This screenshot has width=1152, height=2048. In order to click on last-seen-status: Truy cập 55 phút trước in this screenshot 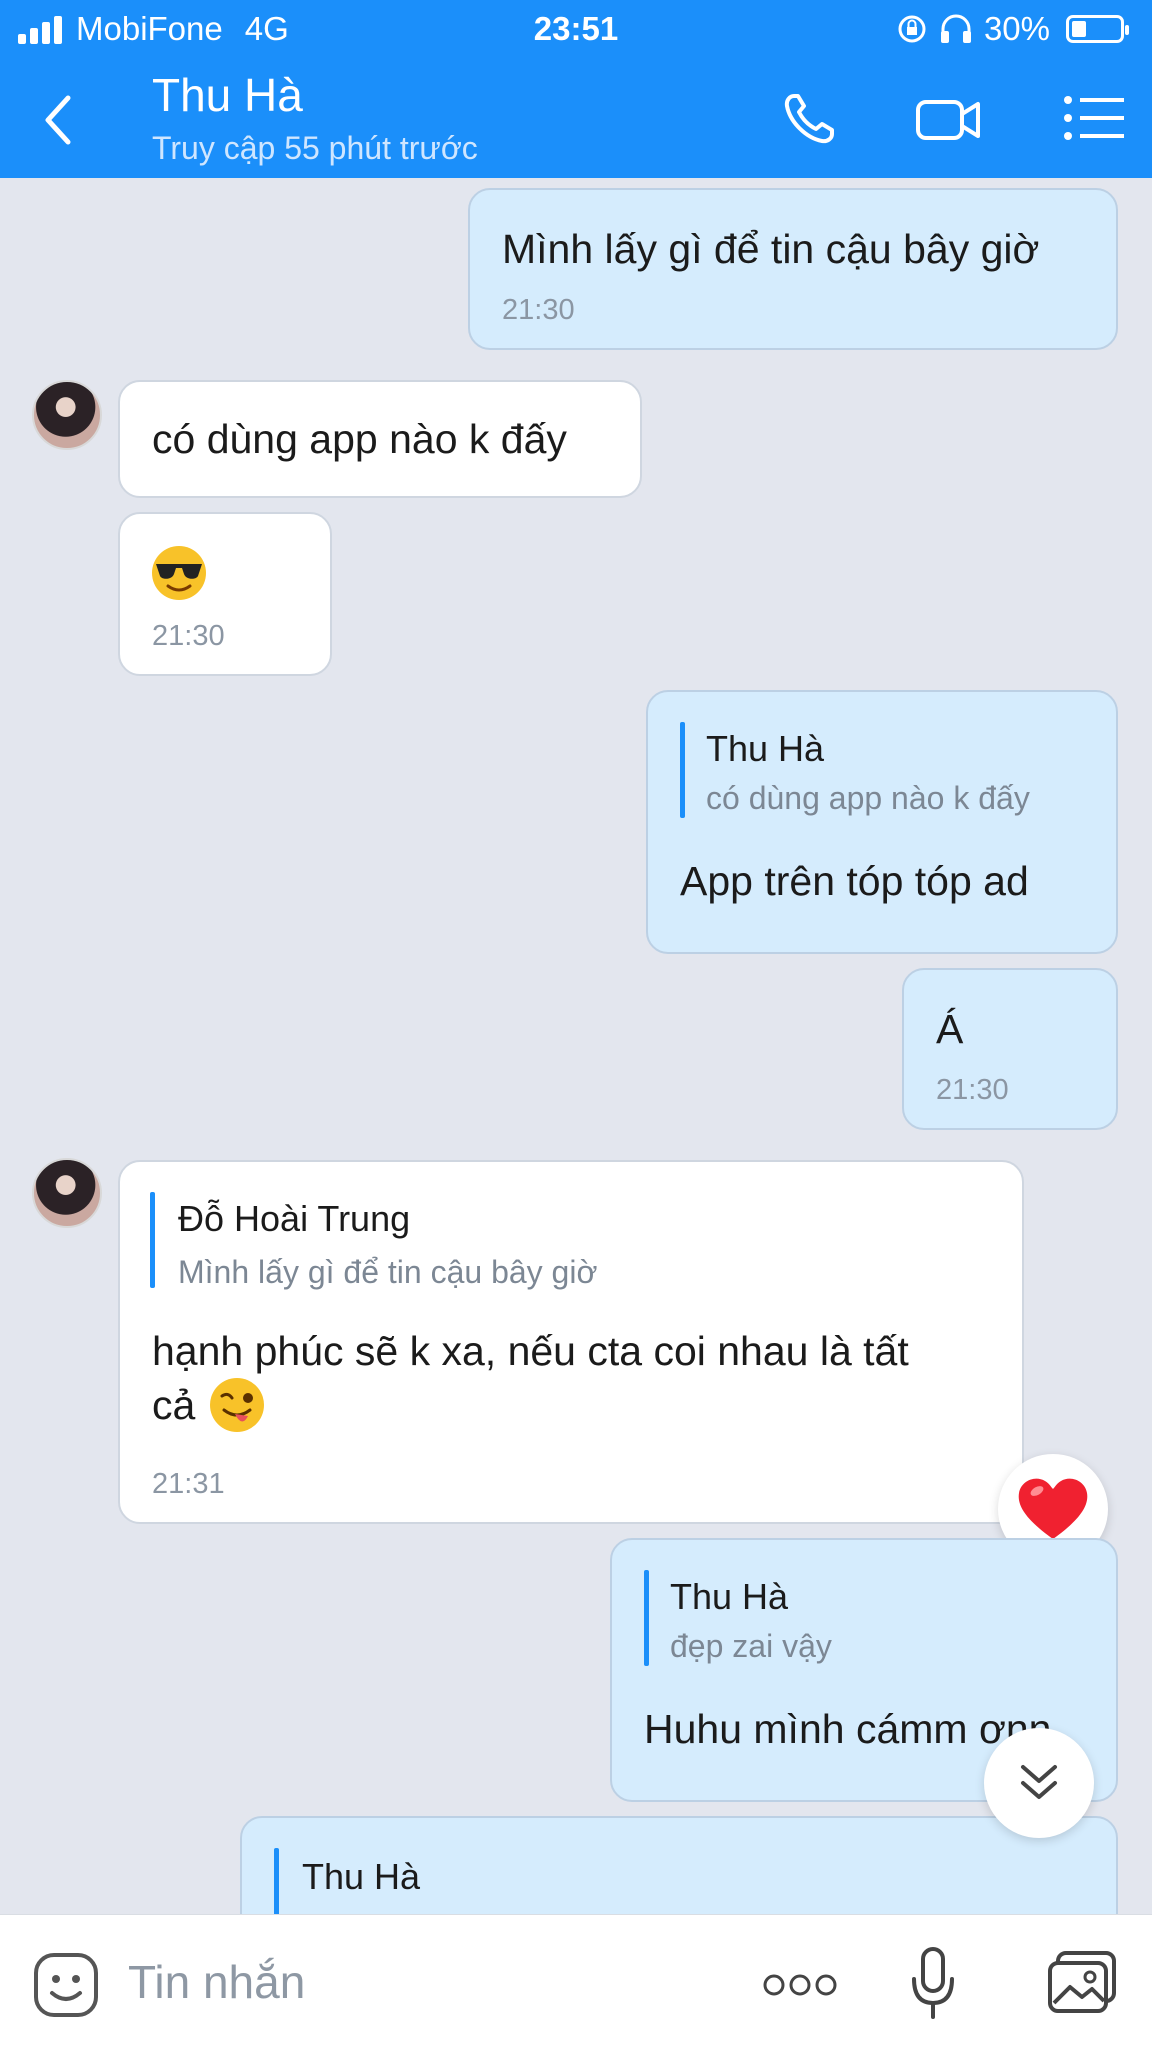, I will do `click(315, 148)`.